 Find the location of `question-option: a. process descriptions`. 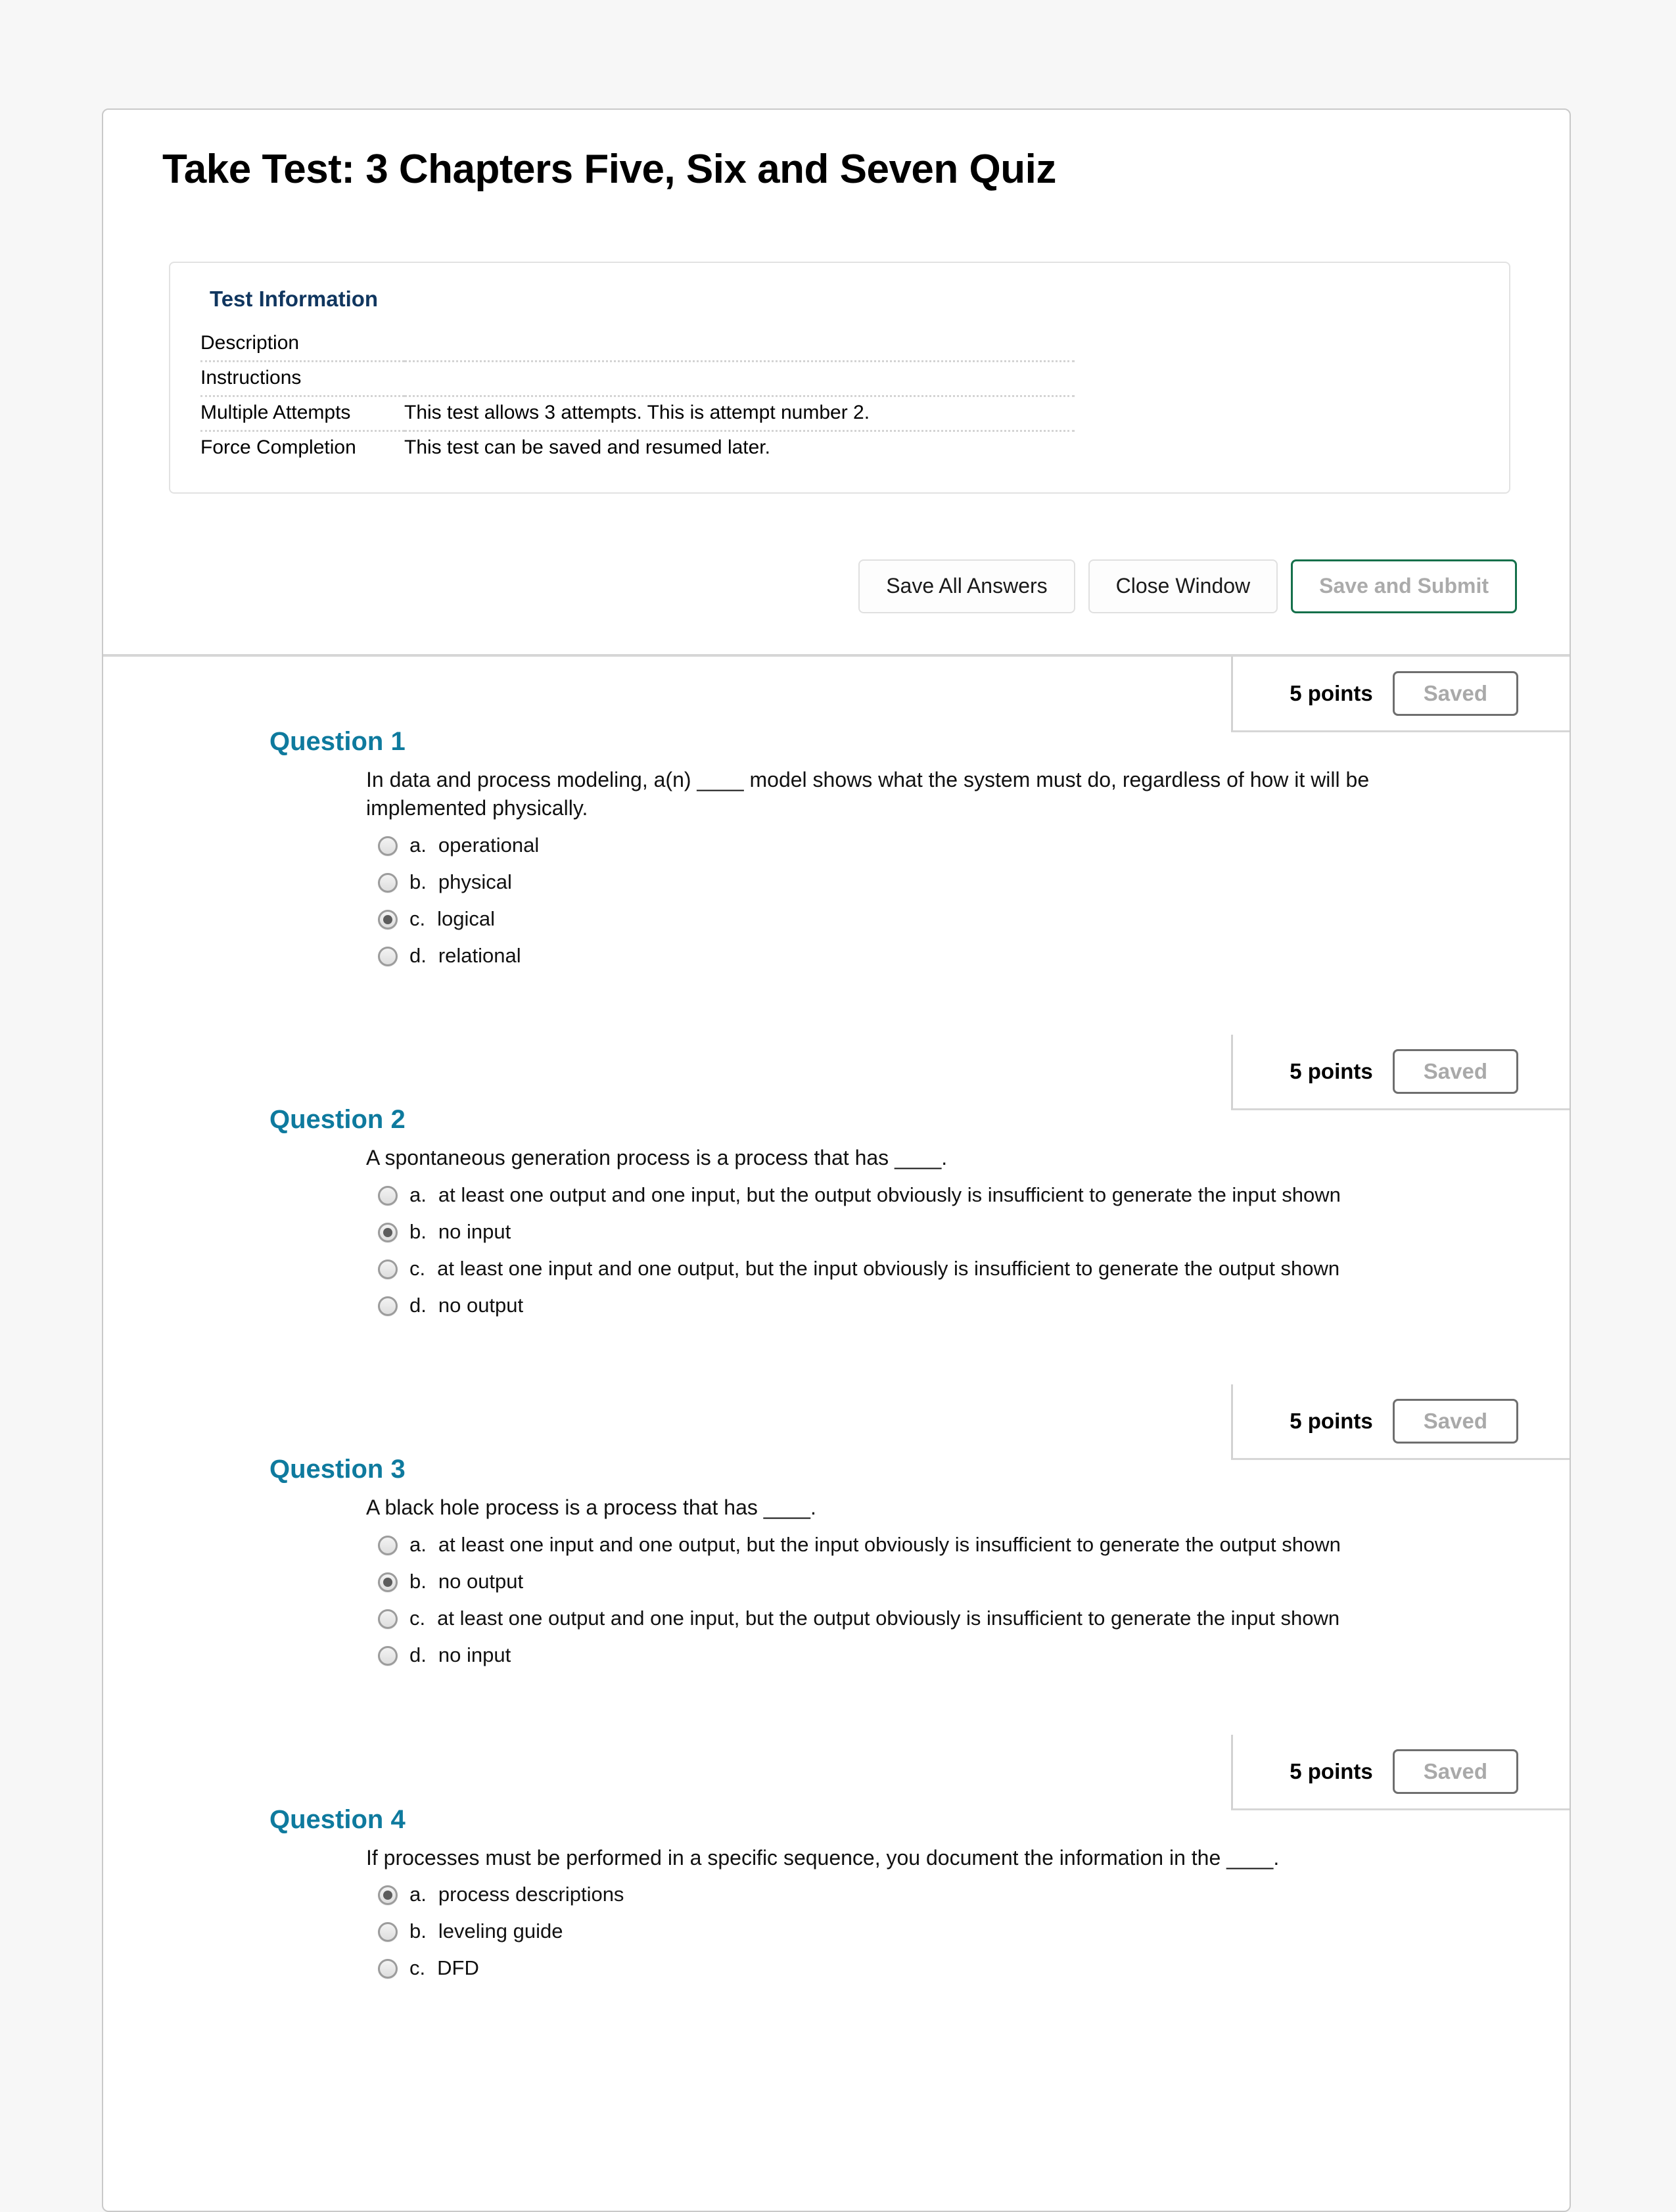

question-option: a. process descriptions is located at coordinates (928, 1894).